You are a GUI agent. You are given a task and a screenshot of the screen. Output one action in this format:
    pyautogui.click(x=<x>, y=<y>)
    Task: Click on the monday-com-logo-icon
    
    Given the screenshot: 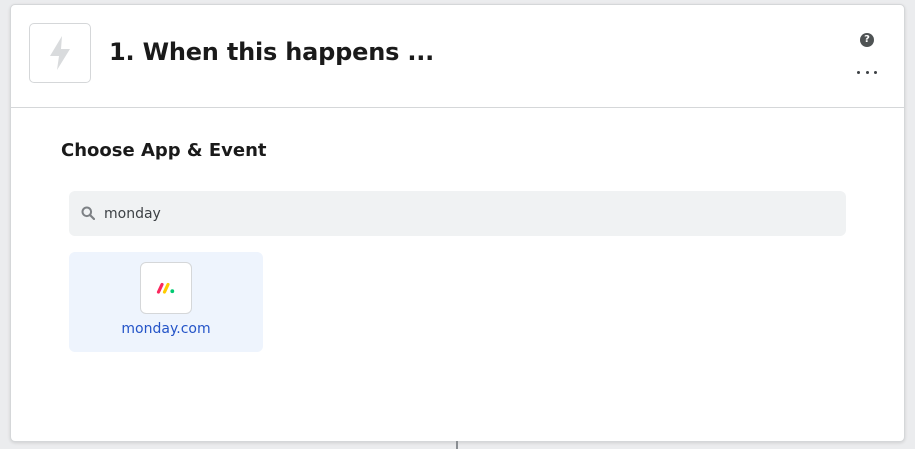 What is the action you would take?
    pyautogui.click(x=165, y=288)
    